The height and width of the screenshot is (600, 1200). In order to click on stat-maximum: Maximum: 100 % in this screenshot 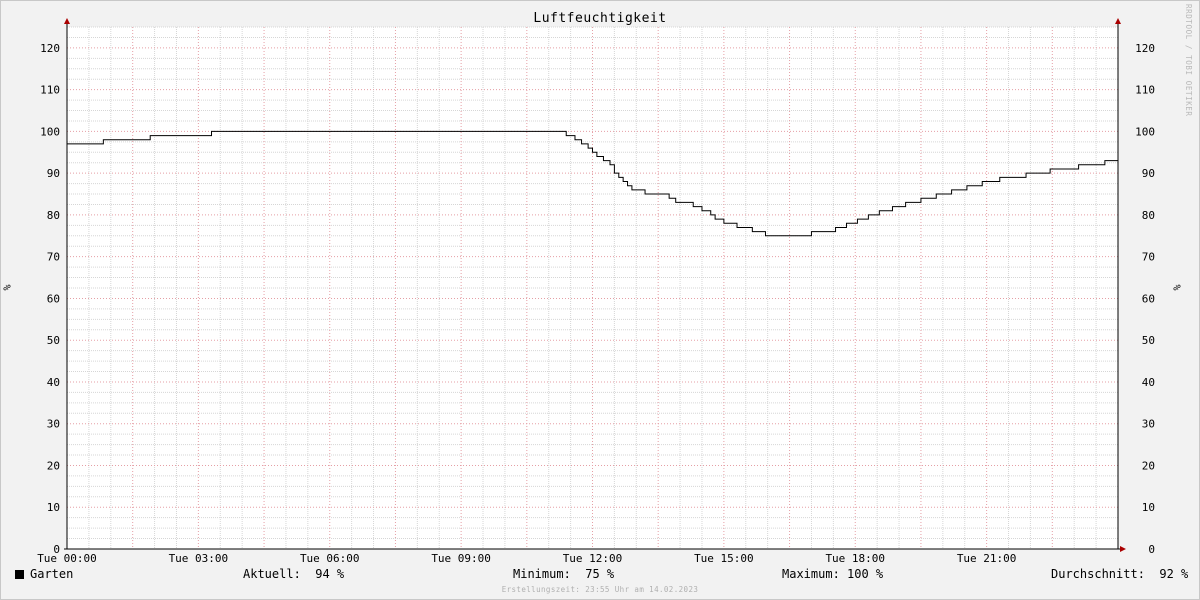, I will do `click(833, 574)`.